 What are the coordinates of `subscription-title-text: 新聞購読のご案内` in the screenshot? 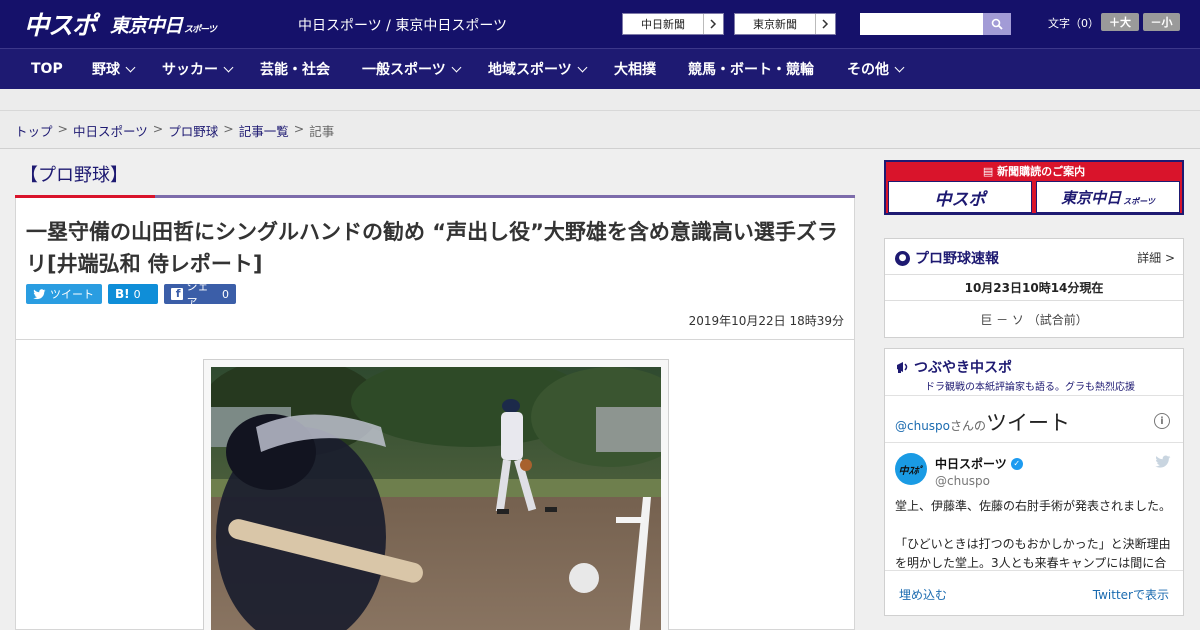 It's located at (1041, 171).